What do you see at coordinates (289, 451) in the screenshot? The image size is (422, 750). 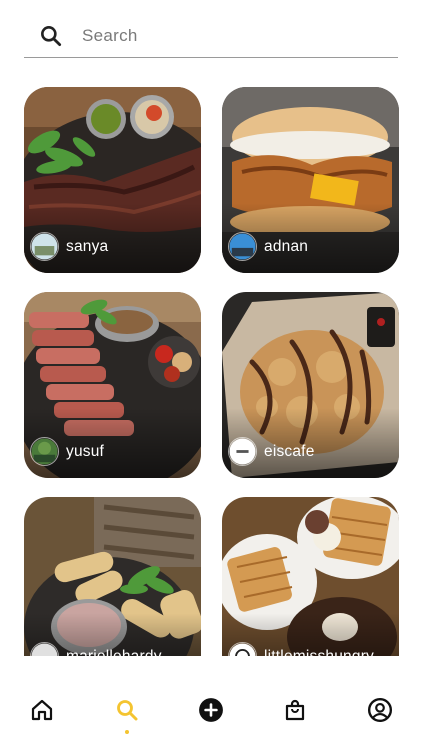 I see `username: eiscafe` at bounding box center [289, 451].